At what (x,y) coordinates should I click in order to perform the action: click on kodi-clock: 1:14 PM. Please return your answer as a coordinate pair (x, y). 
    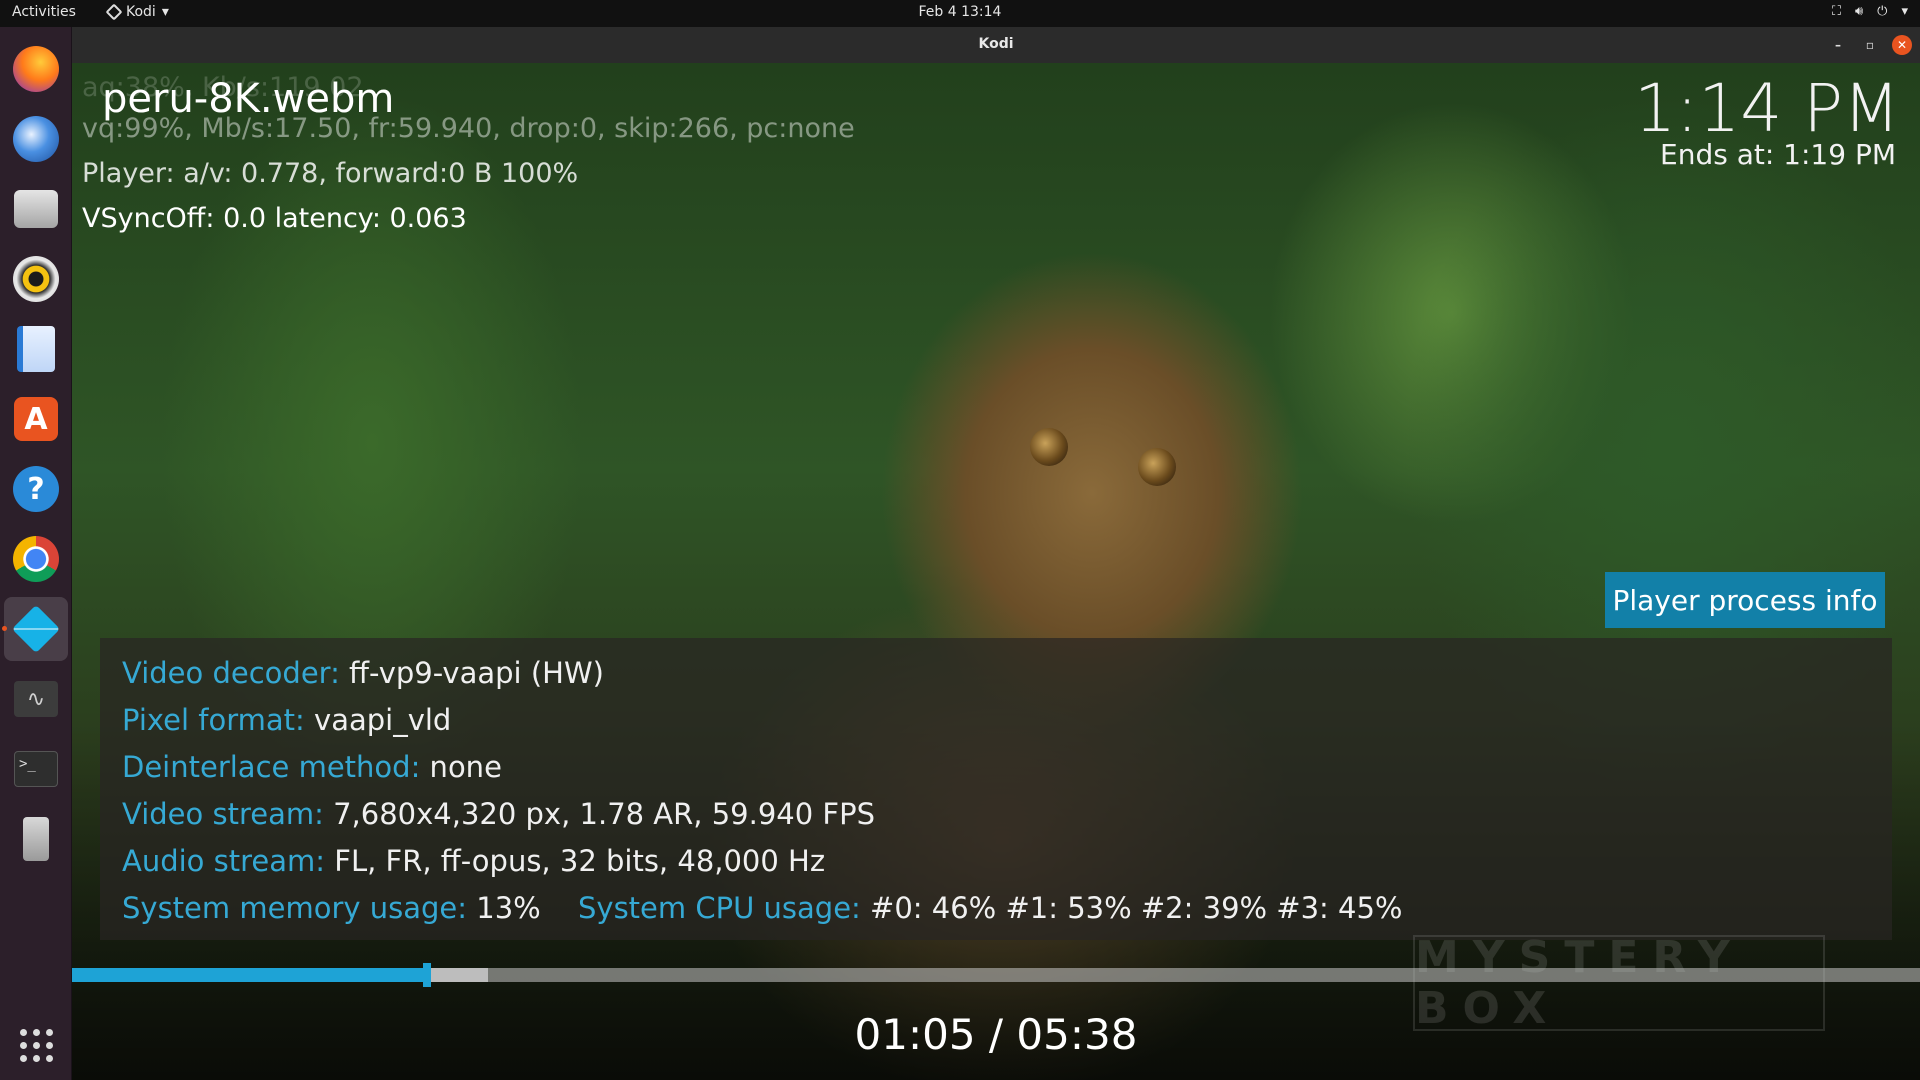
    Looking at the image, I should click on (1767, 108).